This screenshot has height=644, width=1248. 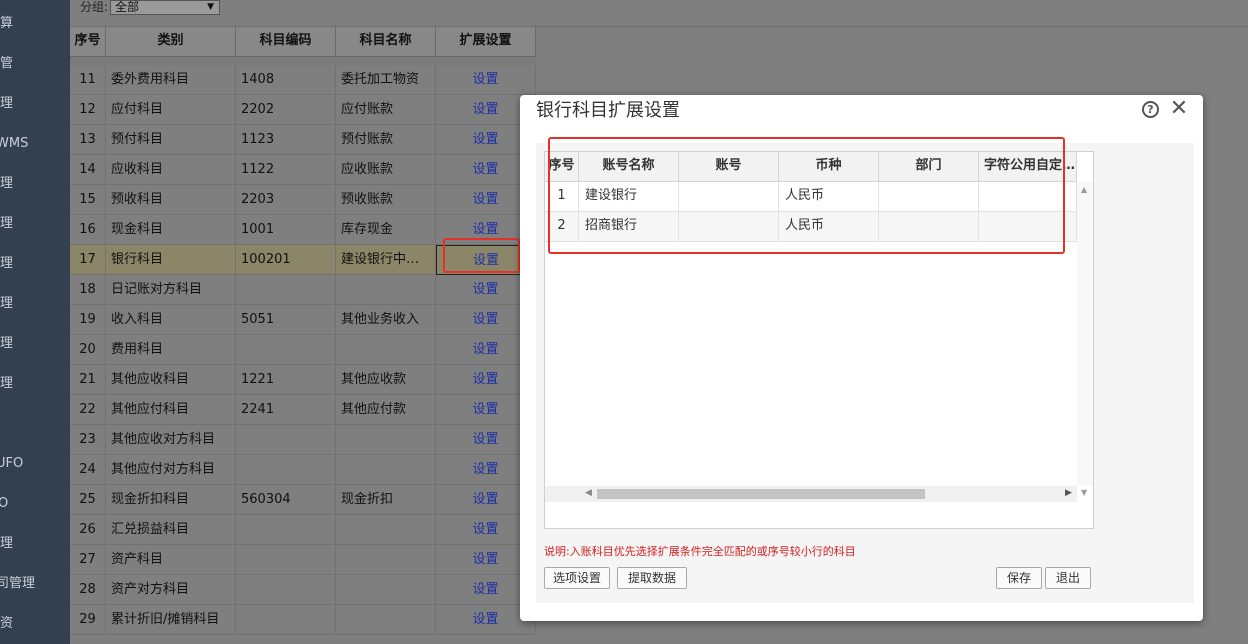 What do you see at coordinates (1068, 493) in the screenshot?
I see `scroll-right-icon: ▶` at bounding box center [1068, 493].